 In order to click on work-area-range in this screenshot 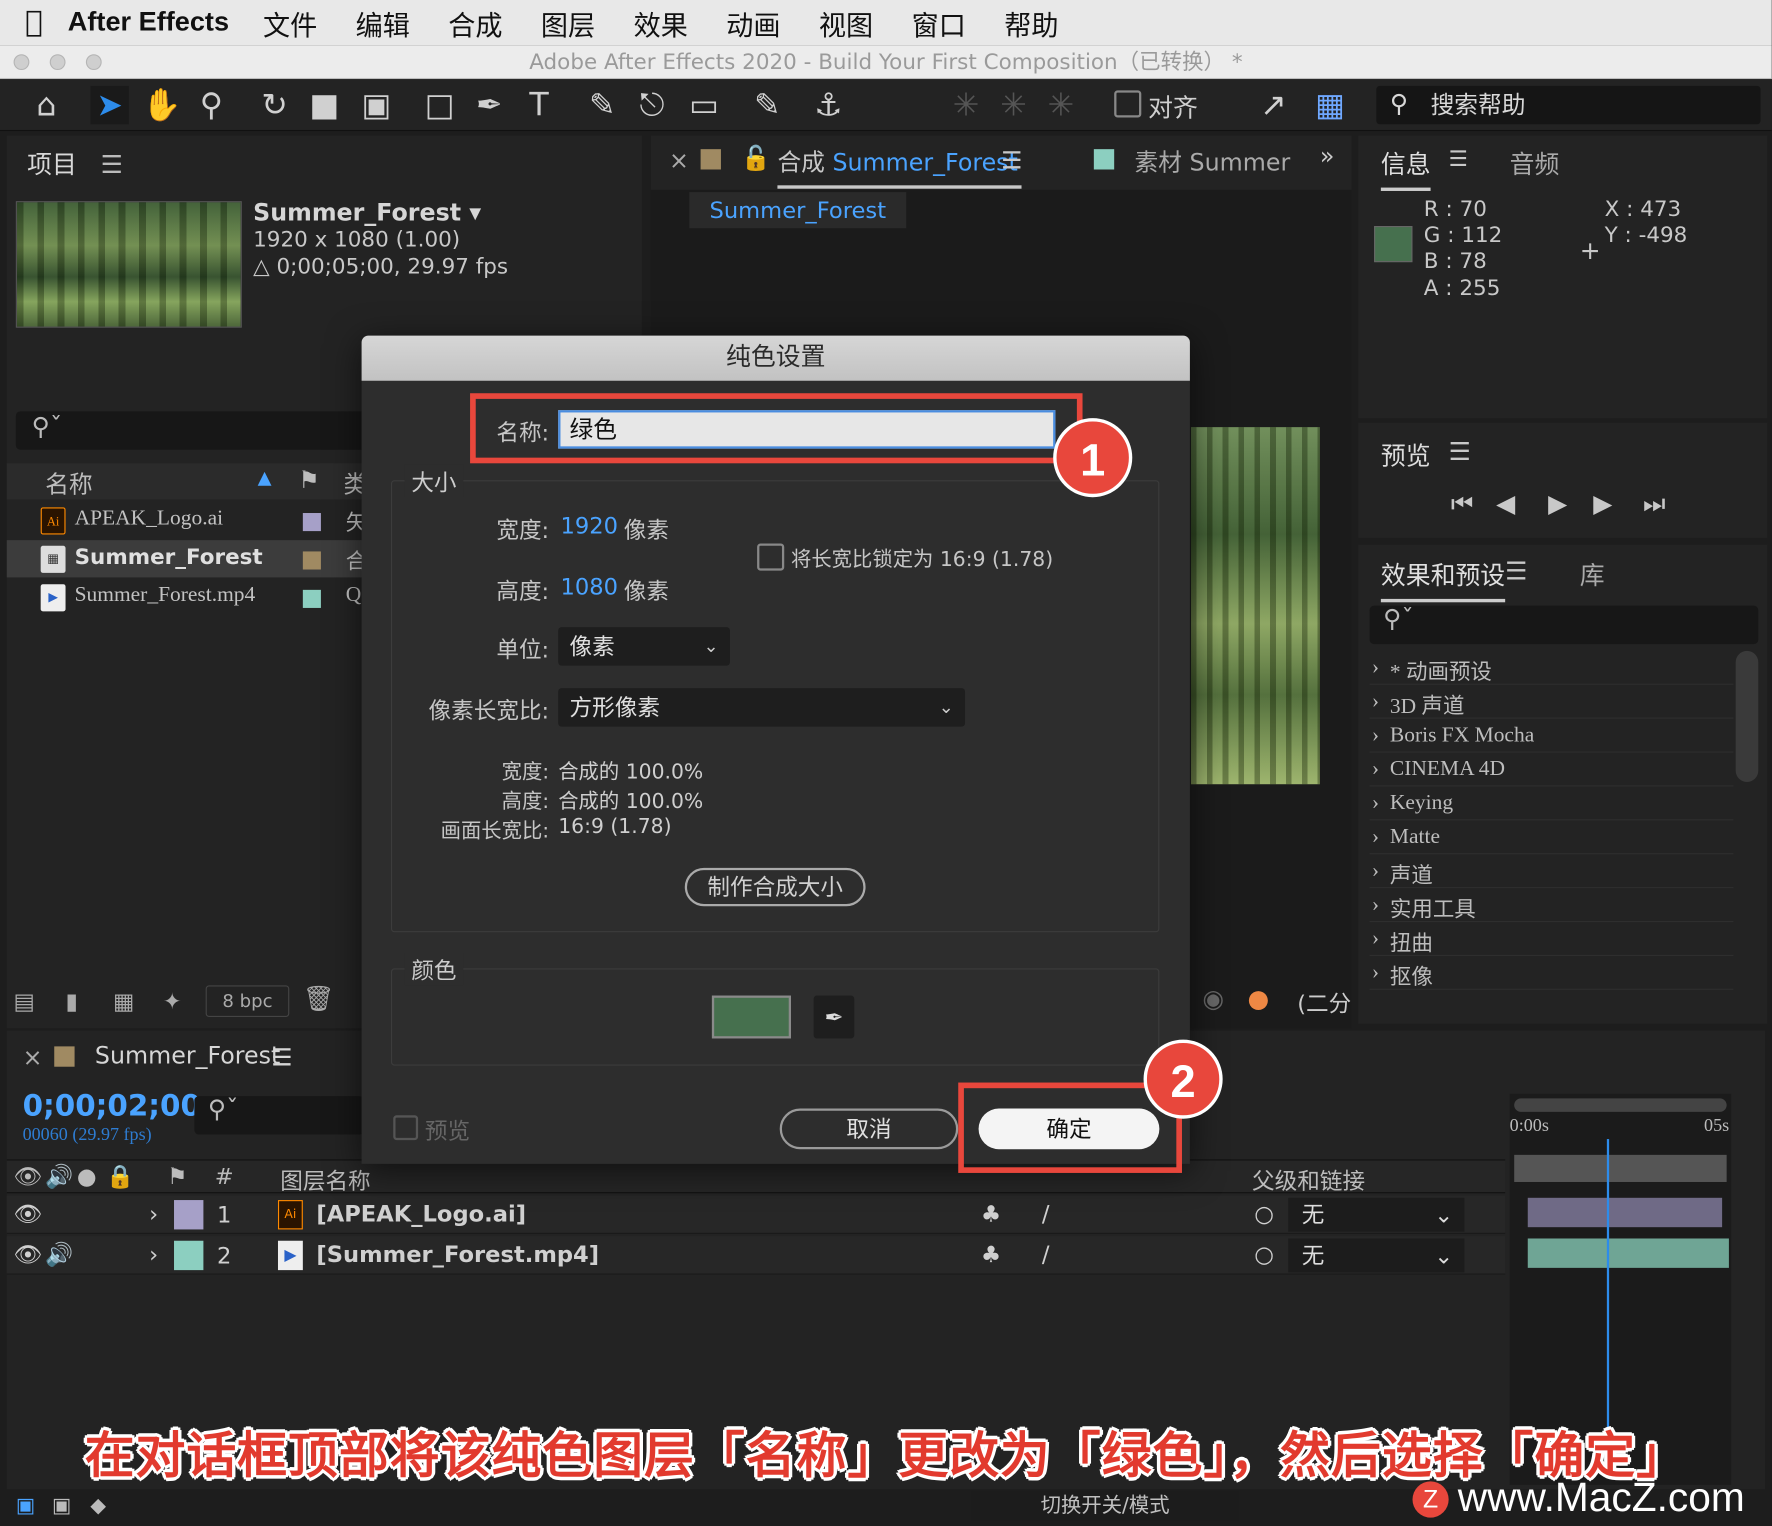, I will do `click(1620, 1168)`.